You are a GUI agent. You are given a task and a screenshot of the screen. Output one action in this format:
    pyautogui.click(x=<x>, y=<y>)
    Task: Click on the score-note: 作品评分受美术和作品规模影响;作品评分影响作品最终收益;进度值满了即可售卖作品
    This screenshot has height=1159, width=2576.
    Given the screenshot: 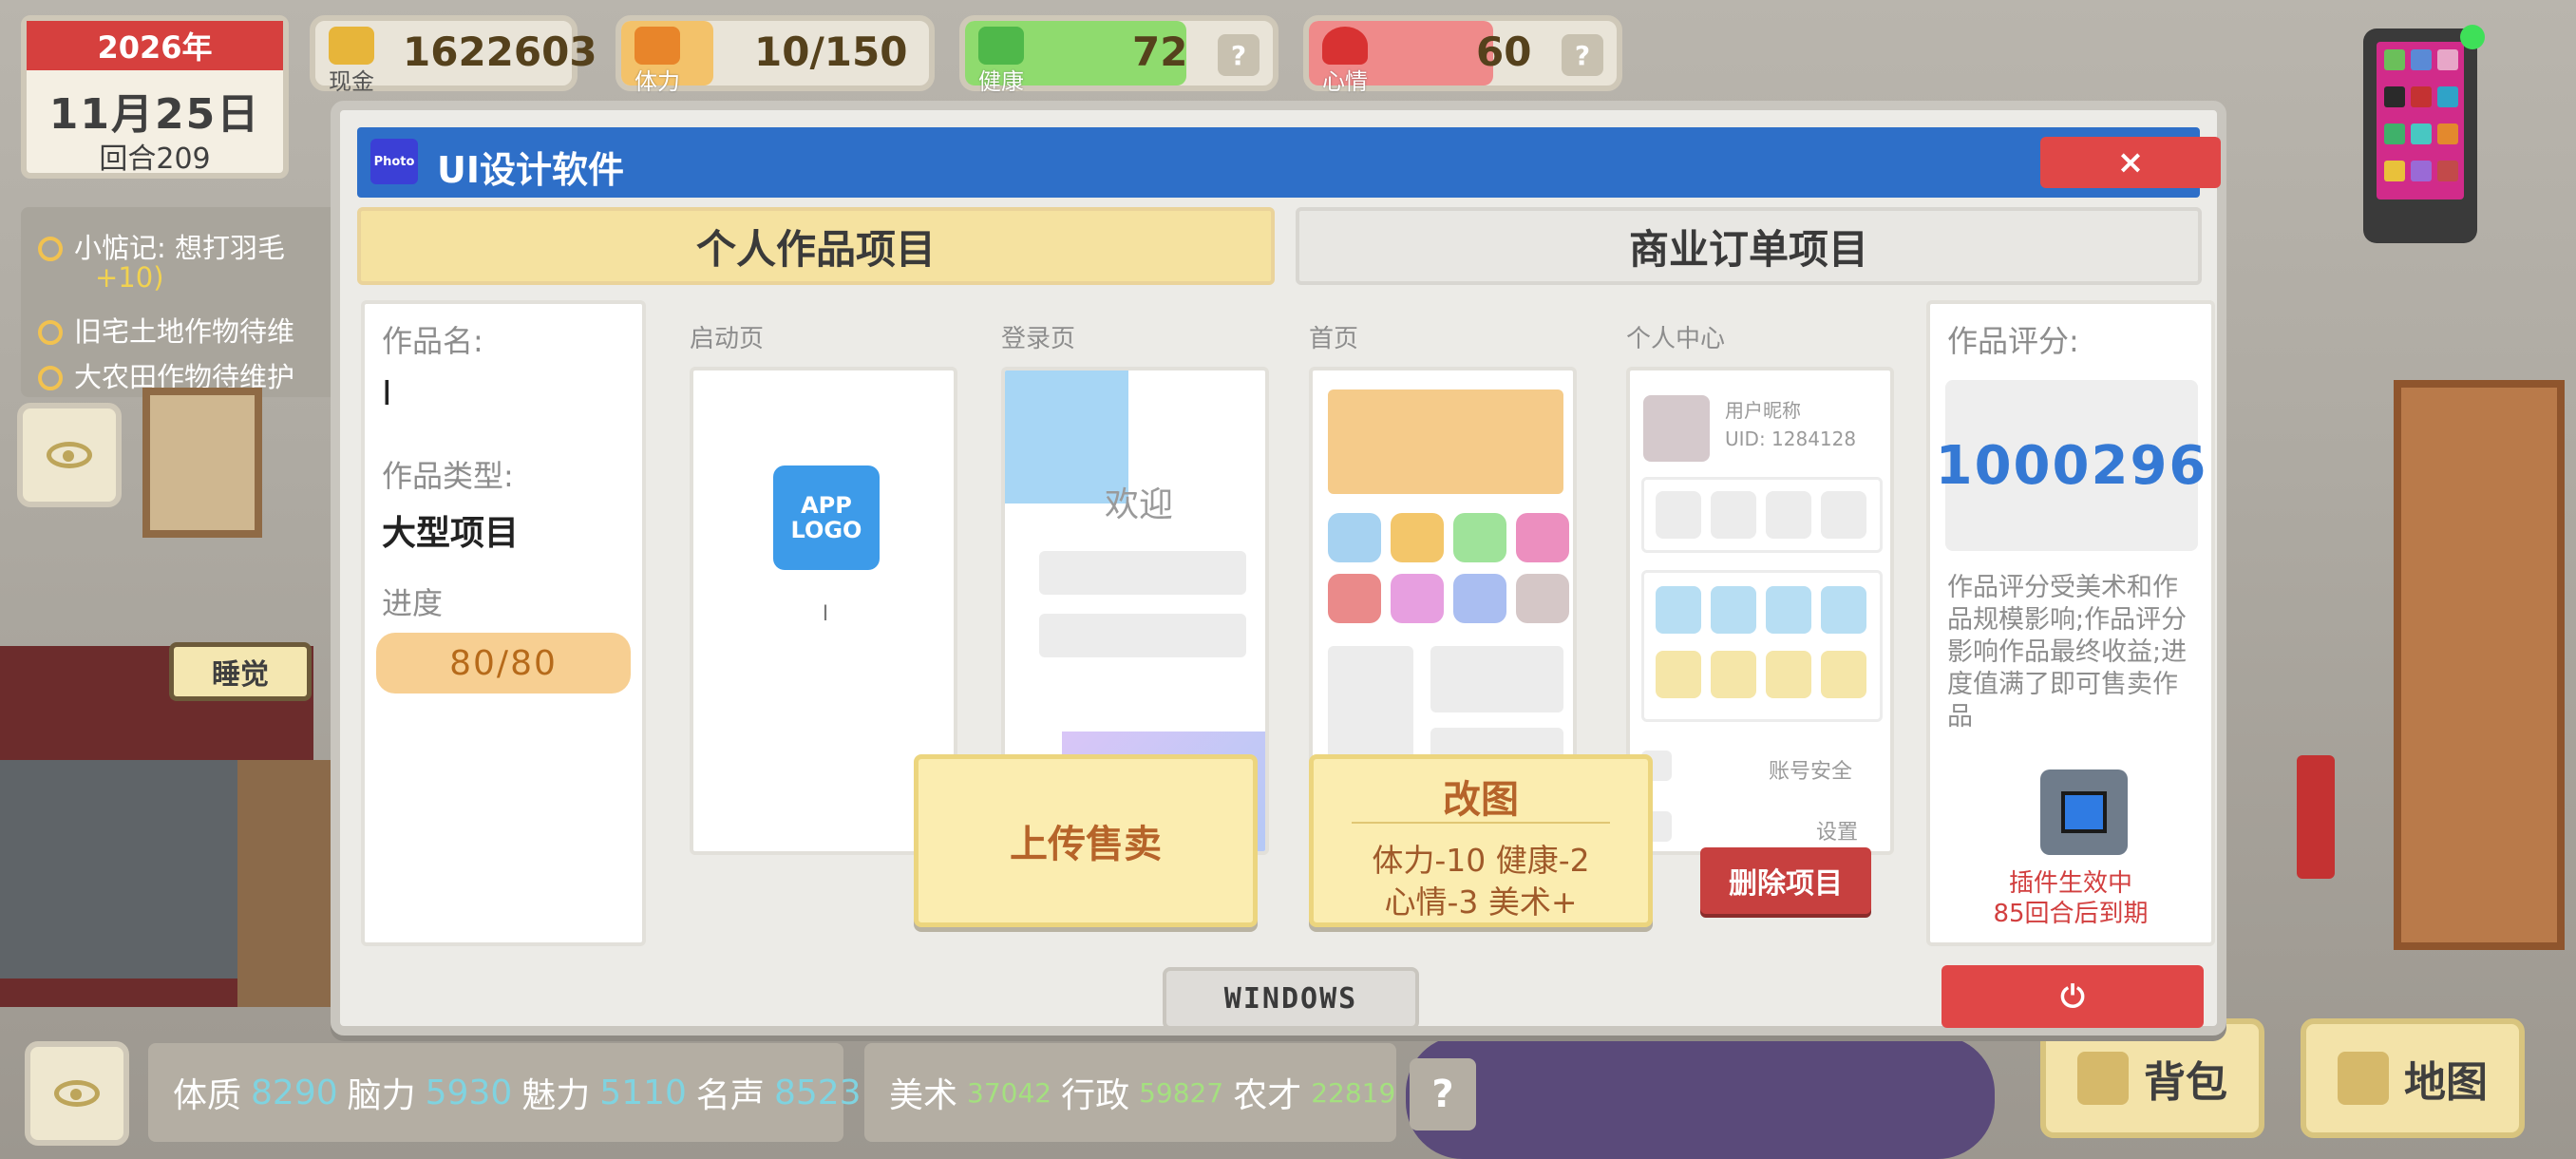 What is the action you would take?
    pyautogui.click(x=2067, y=652)
    